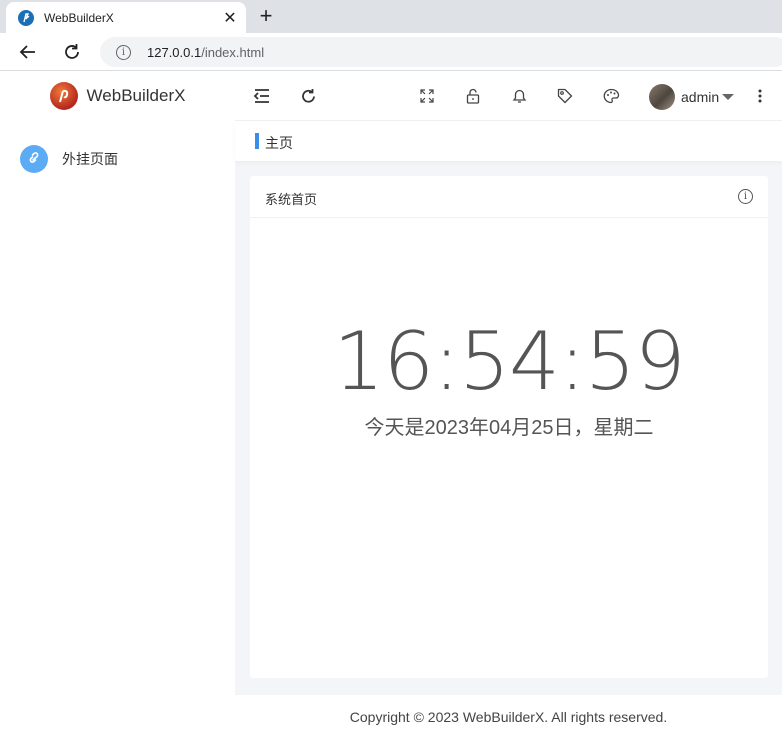 The width and height of the screenshot is (782, 735). Describe the element at coordinates (291, 199) in the screenshot. I see `card-title: 系统首页` at that location.